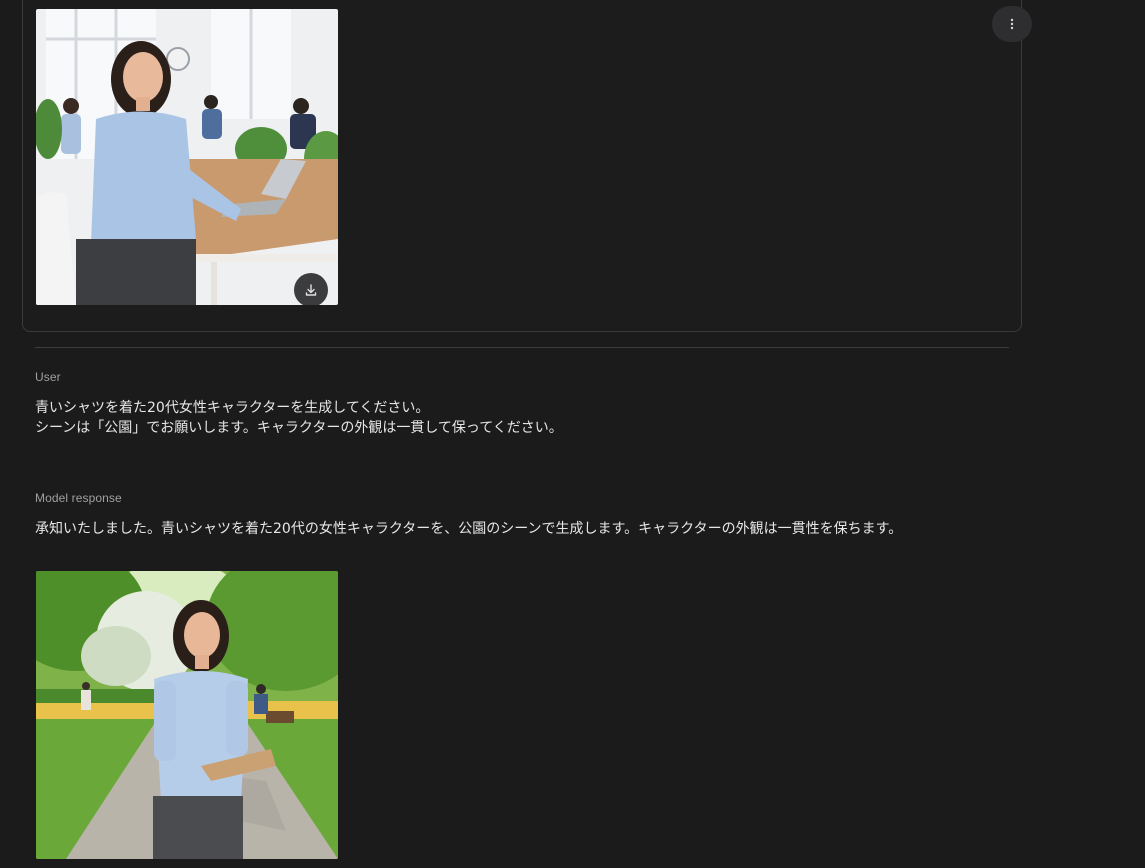  I want to click on user-role-label: User, so click(48, 377).